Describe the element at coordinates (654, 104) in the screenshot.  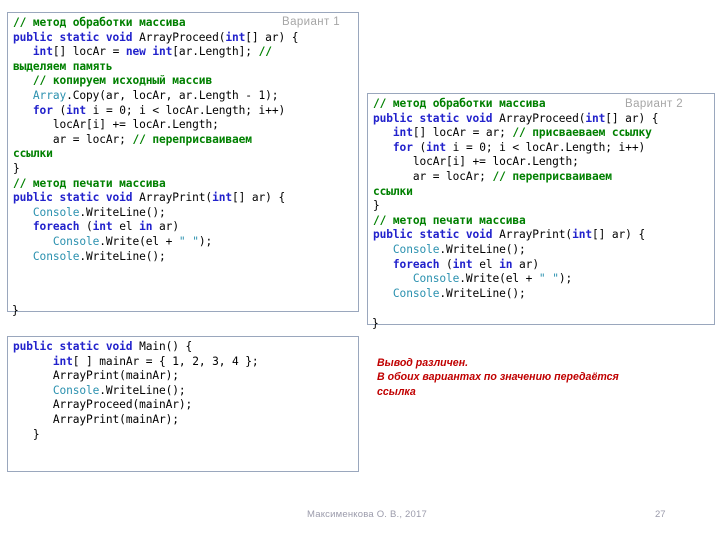
I see `variant-badge-2: Вариант 2` at that location.